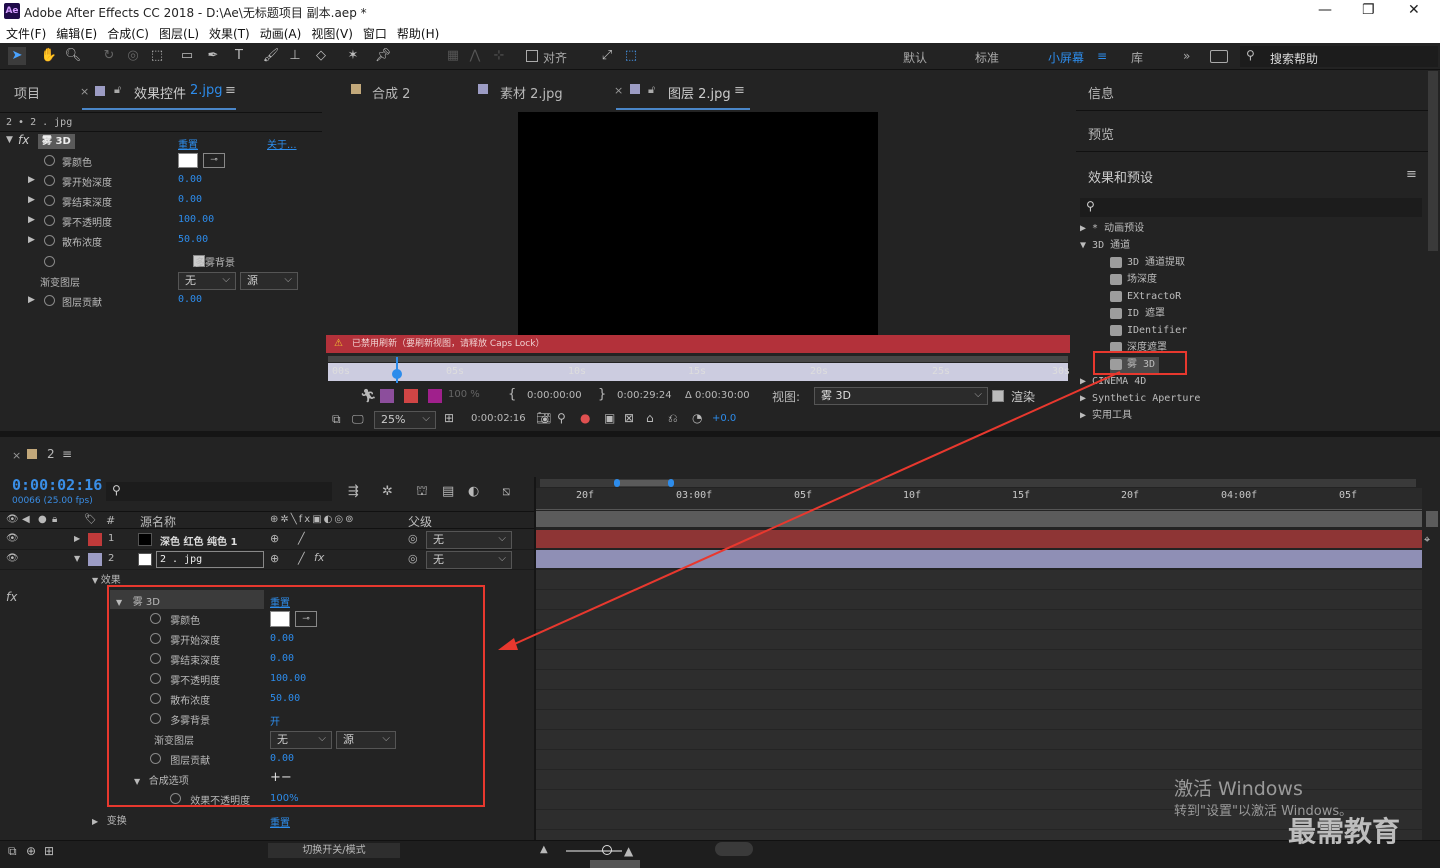 The width and height of the screenshot is (1440, 868). What do you see at coordinates (301, 538) in the screenshot?
I see `quality-icon: ╱` at bounding box center [301, 538].